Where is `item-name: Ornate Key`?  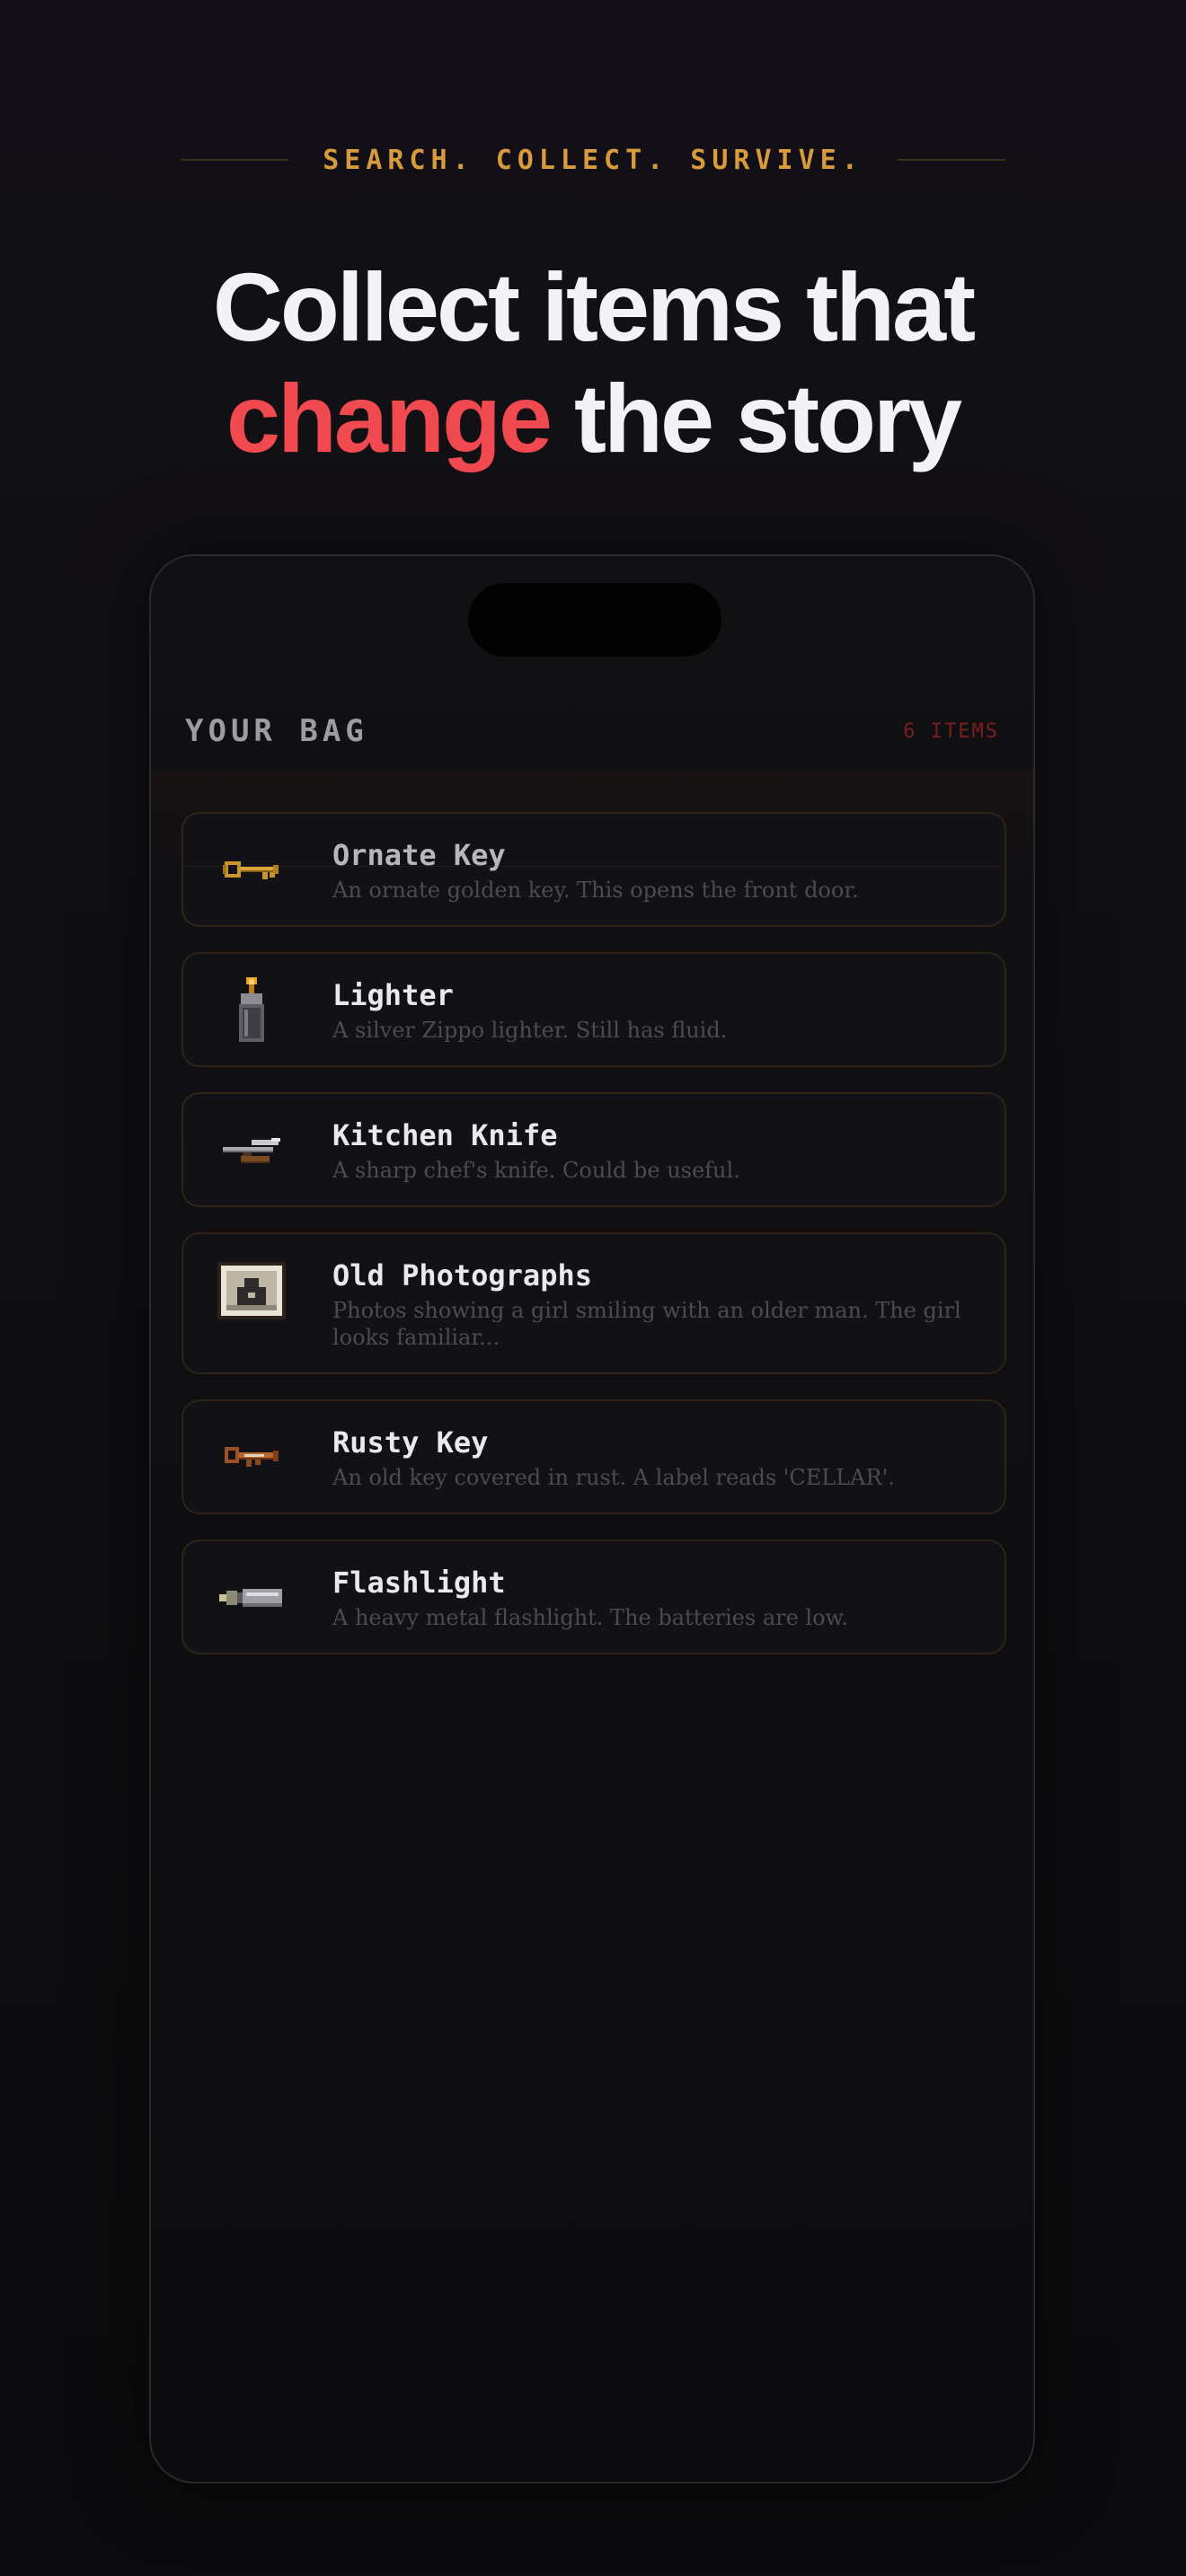
item-name: Ornate Key is located at coordinates (419, 855).